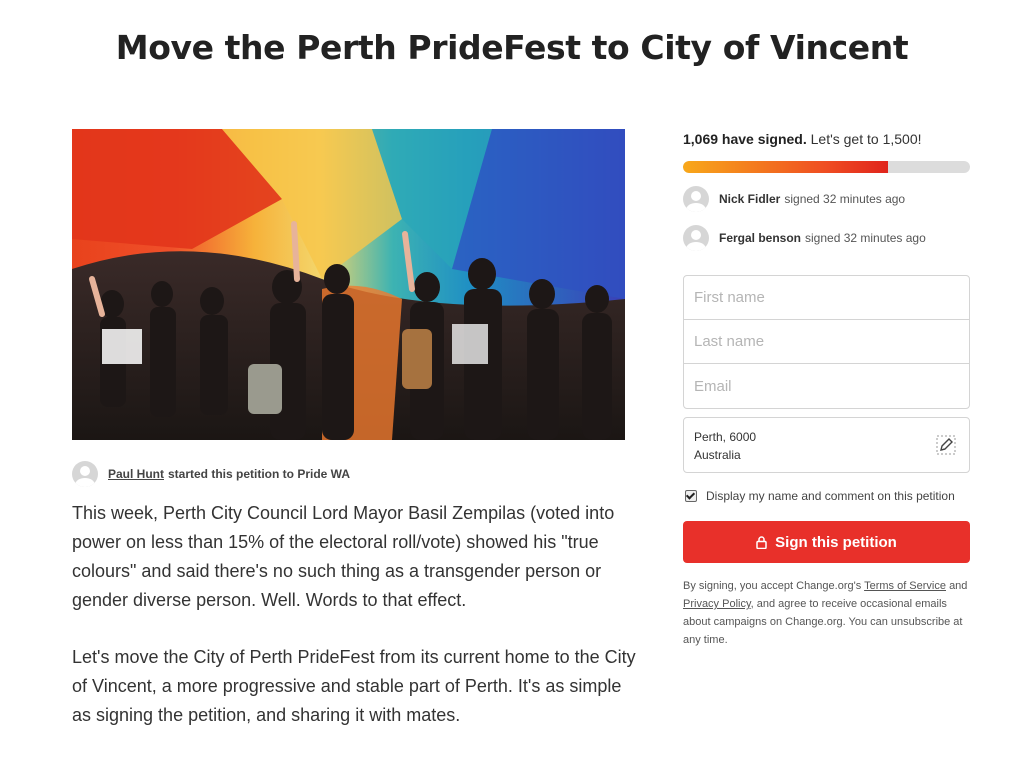 The image size is (1024, 758). What do you see at coordinates (725, 437) in the screenshot?
I see `location-city: Perth, 6000` at bounding box center [725, 437].